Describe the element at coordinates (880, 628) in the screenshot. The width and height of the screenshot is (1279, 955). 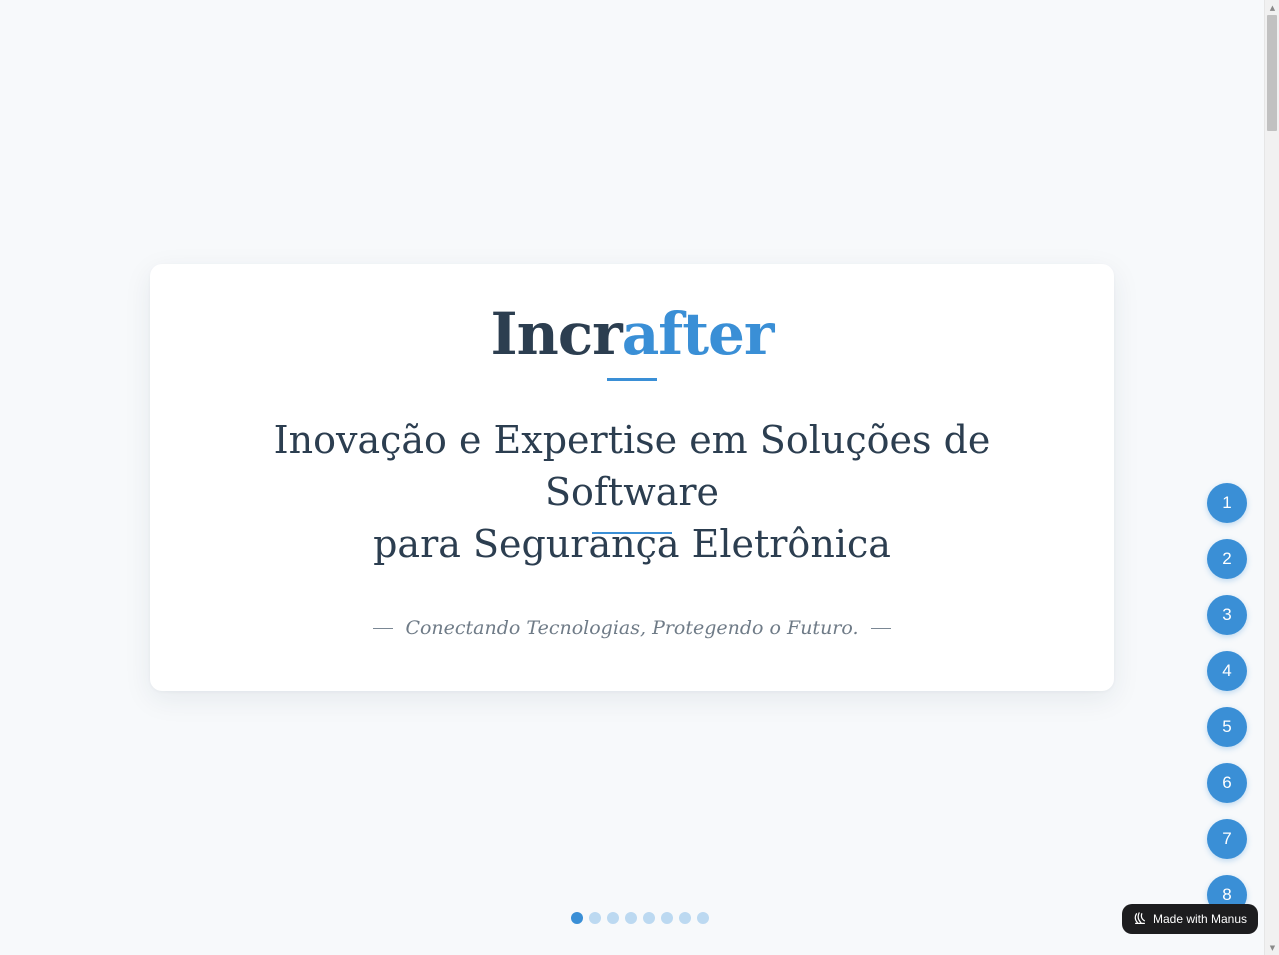
I see `tagline-dash-right` at that location.